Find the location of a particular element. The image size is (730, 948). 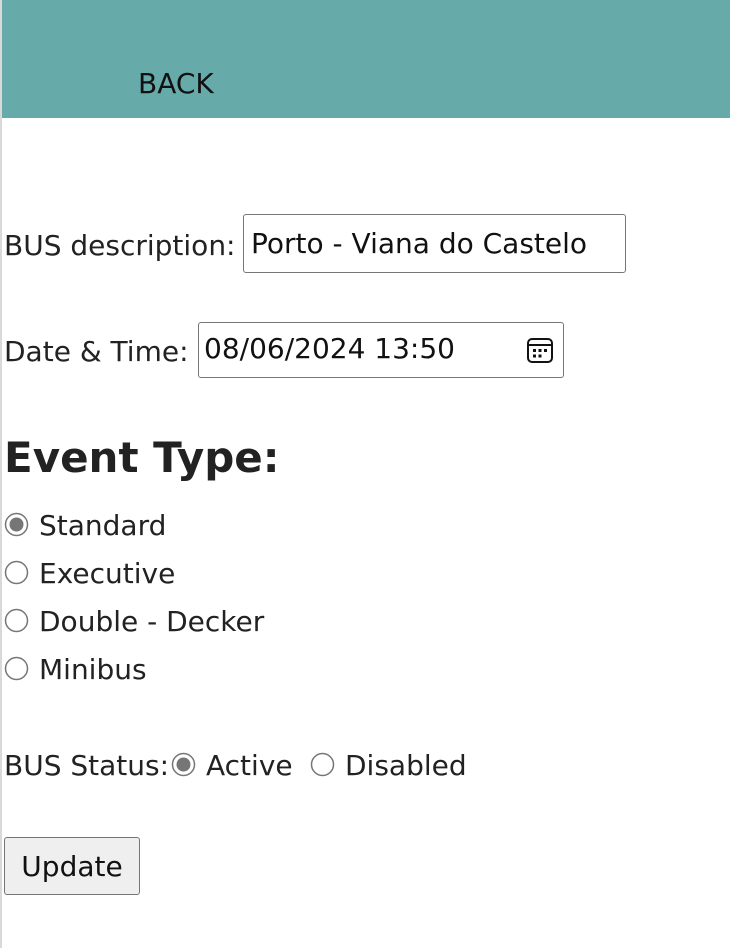

event-type-heading: Event Type: is located at coordinates (142, 457).